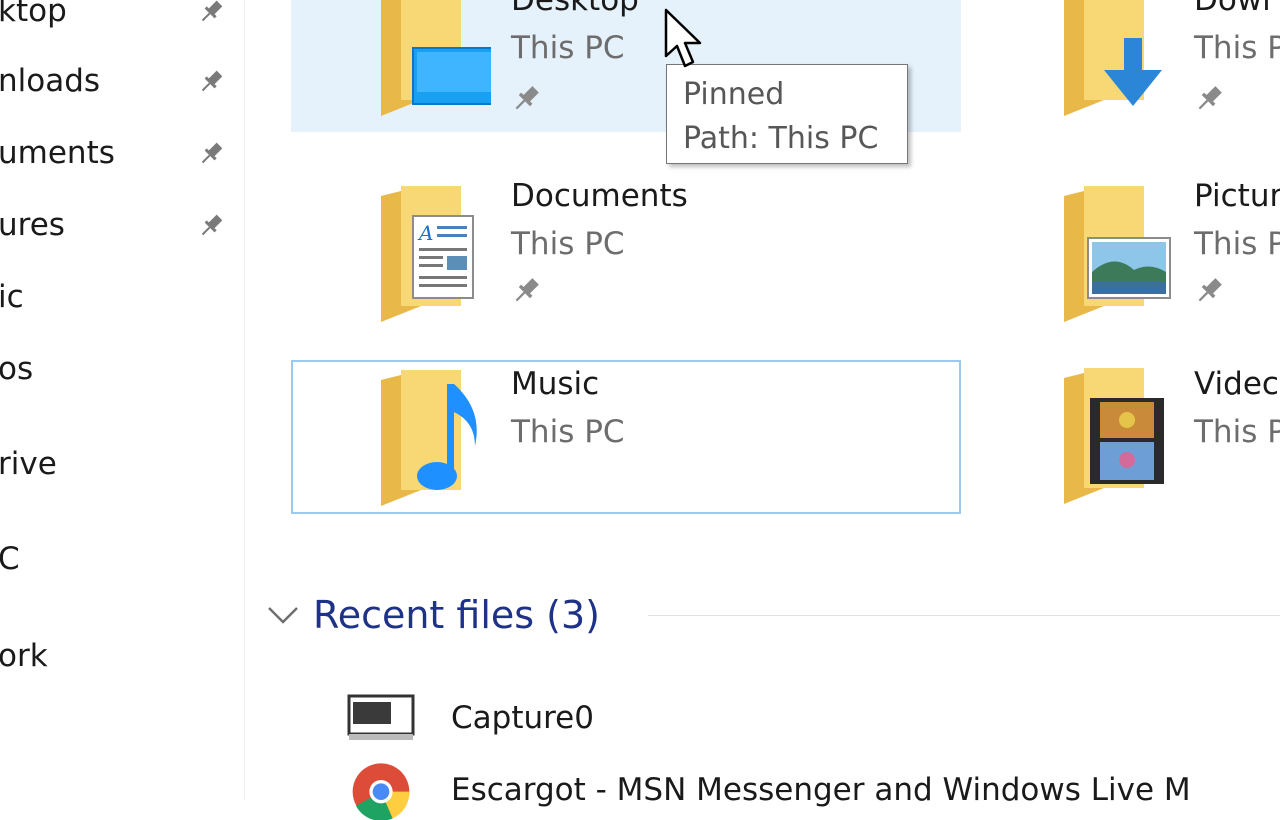  I want to click on recent-files-header: Recent files (3), so click(772, 615).